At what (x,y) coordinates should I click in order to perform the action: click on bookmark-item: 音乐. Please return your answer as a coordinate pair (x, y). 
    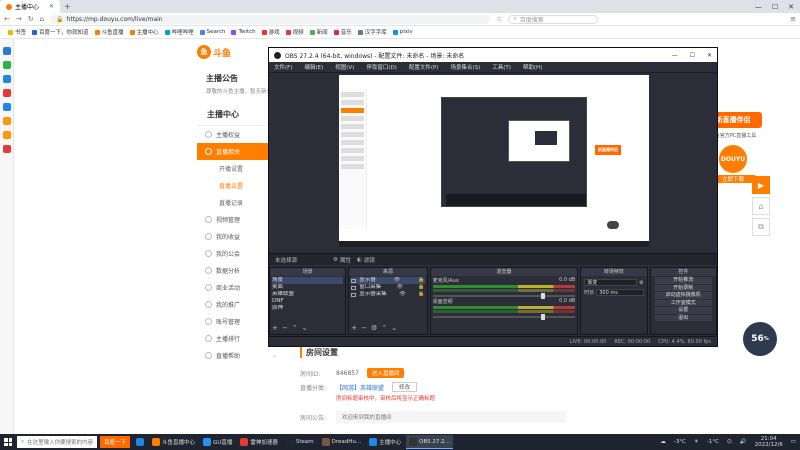
    Looking at the image, I should click on (342, 32).